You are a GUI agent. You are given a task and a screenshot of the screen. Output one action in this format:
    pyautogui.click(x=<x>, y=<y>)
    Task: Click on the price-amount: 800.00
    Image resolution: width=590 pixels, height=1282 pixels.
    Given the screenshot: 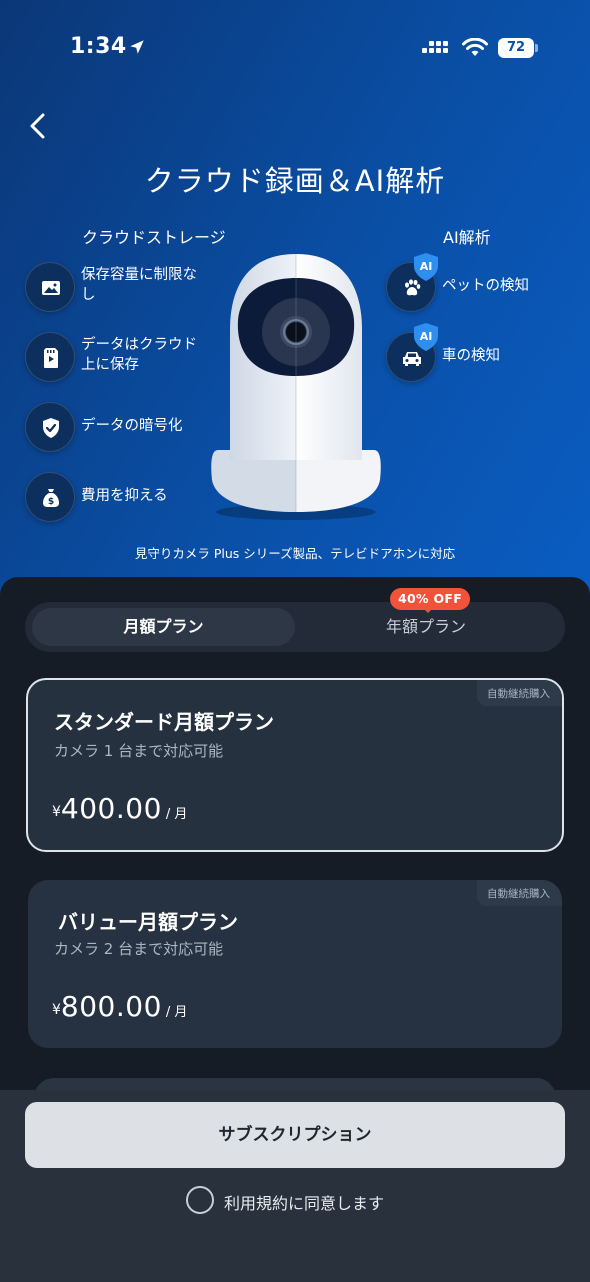 What is the action you would take?
    pyautogui.click(x=111, y=1006)
    